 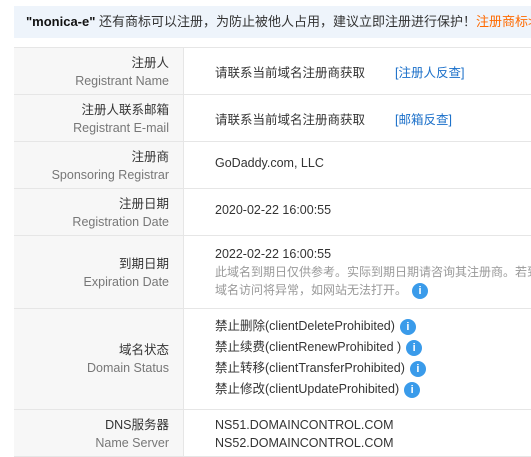 What do you see at coordinates (290, 73) in the screenshot?
I see `registrant-value: 请联系当前域名注册商获取` at bounding box center [290, 73].